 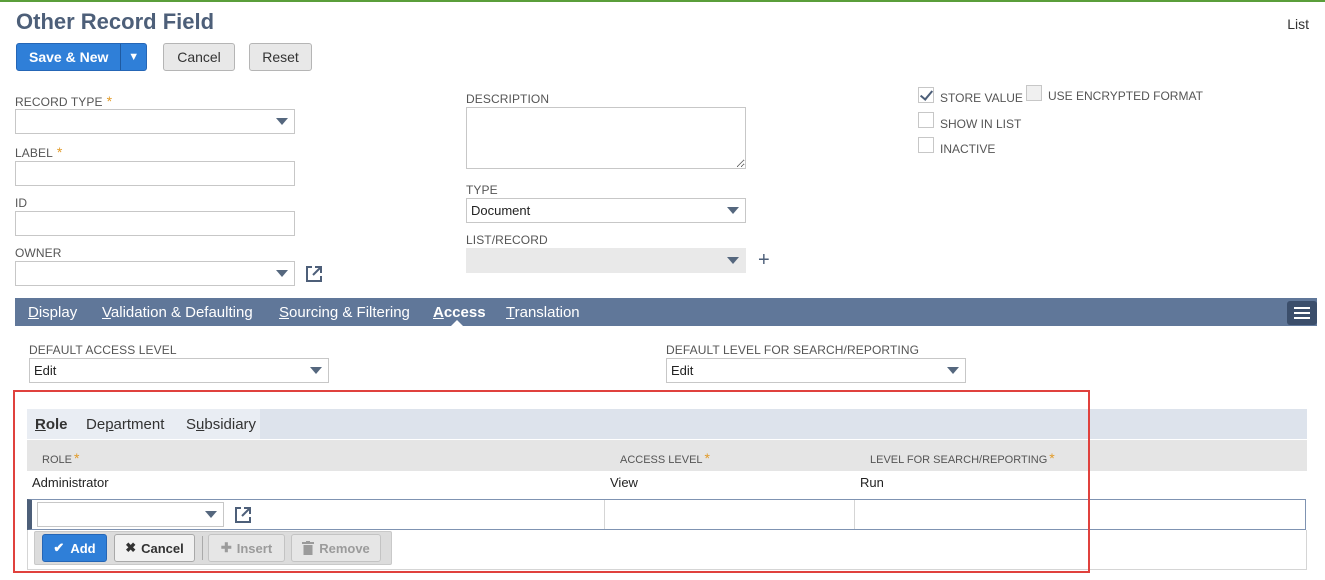 What do you see at coordinates (202, 548) in the screenshot?
I see `button-separator` at bounding box center [202, 548].